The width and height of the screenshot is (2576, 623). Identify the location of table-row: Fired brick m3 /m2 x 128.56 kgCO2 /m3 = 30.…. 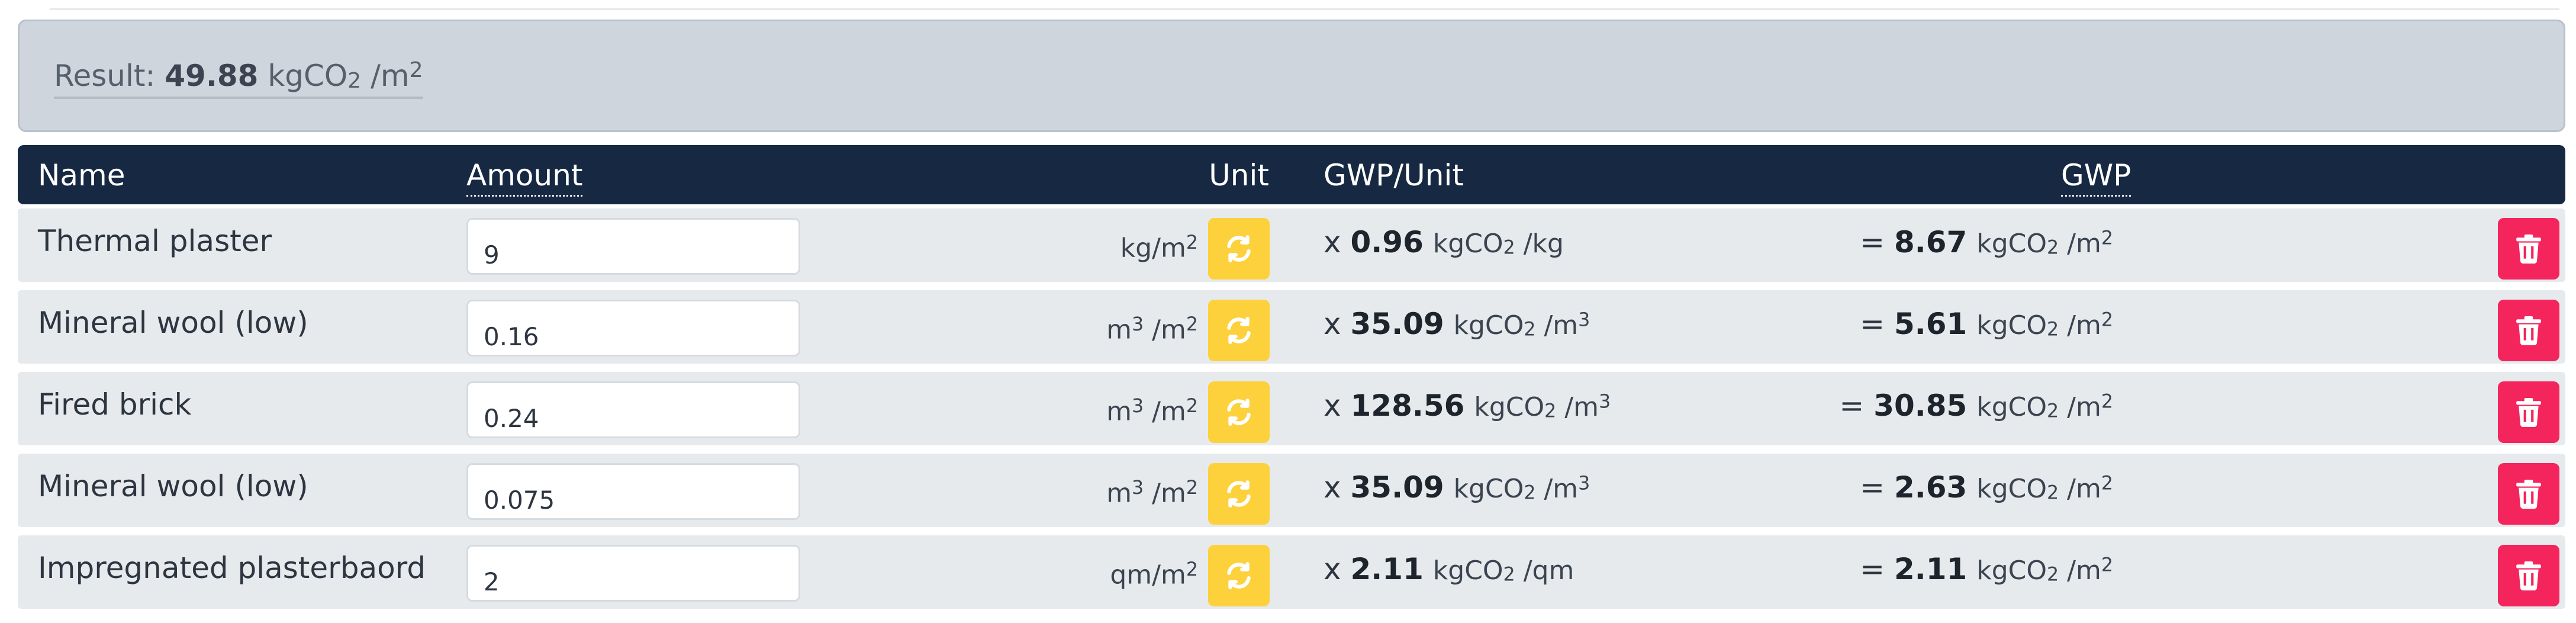
(1291, 409).